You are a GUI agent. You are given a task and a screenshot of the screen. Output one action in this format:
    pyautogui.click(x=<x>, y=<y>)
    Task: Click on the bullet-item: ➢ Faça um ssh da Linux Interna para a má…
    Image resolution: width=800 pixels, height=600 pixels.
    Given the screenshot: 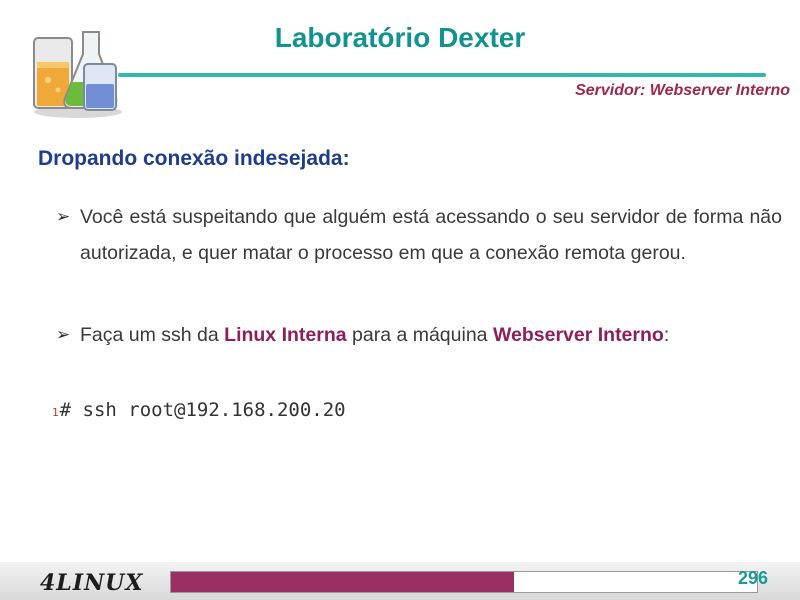 What is the action you would take?
    pyautogui.click(x=419, y=335)
    